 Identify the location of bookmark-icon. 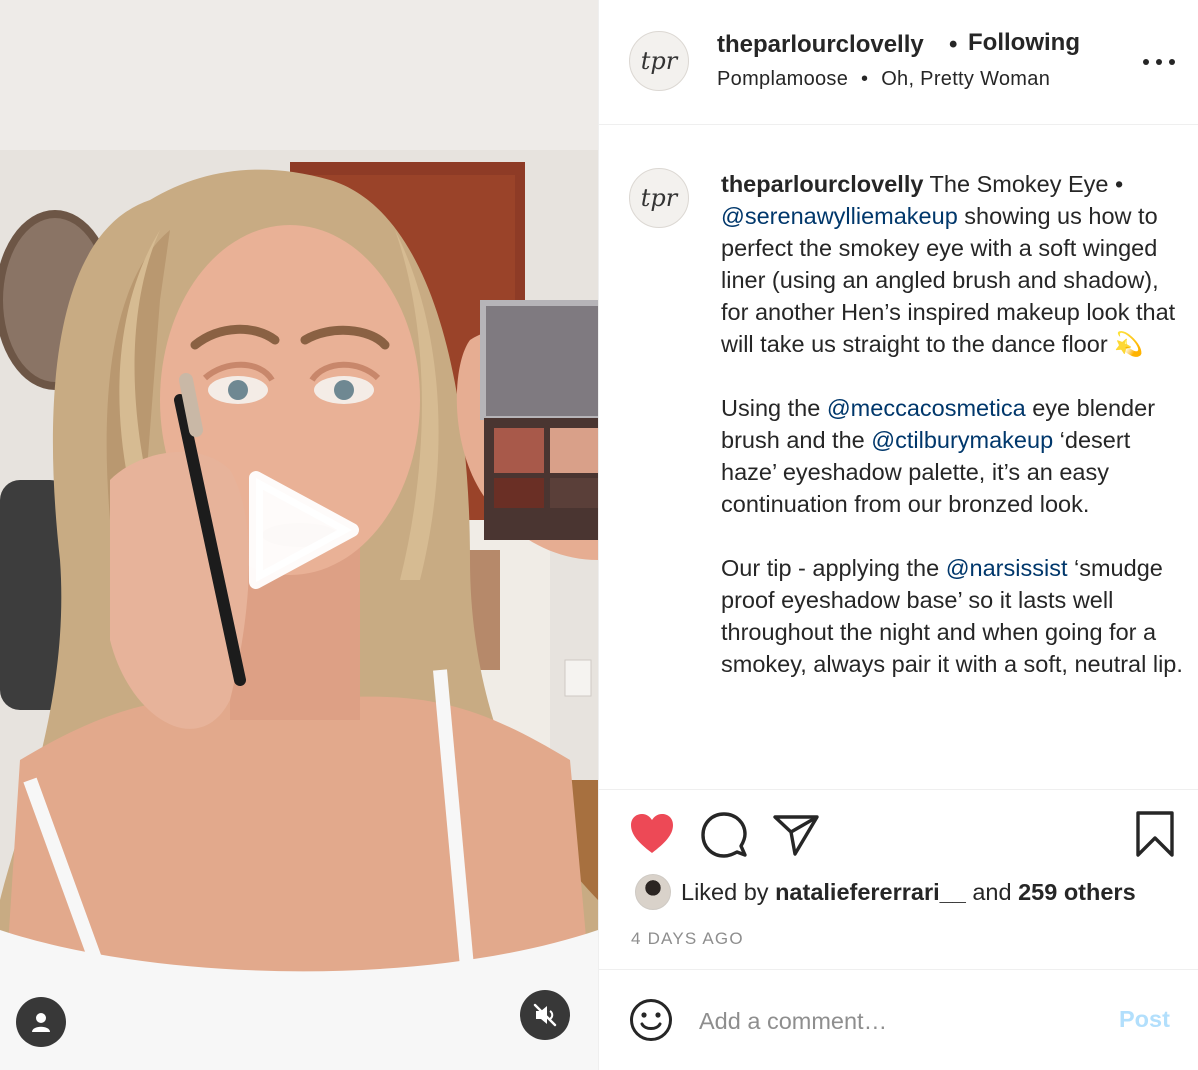
(1155, 834).